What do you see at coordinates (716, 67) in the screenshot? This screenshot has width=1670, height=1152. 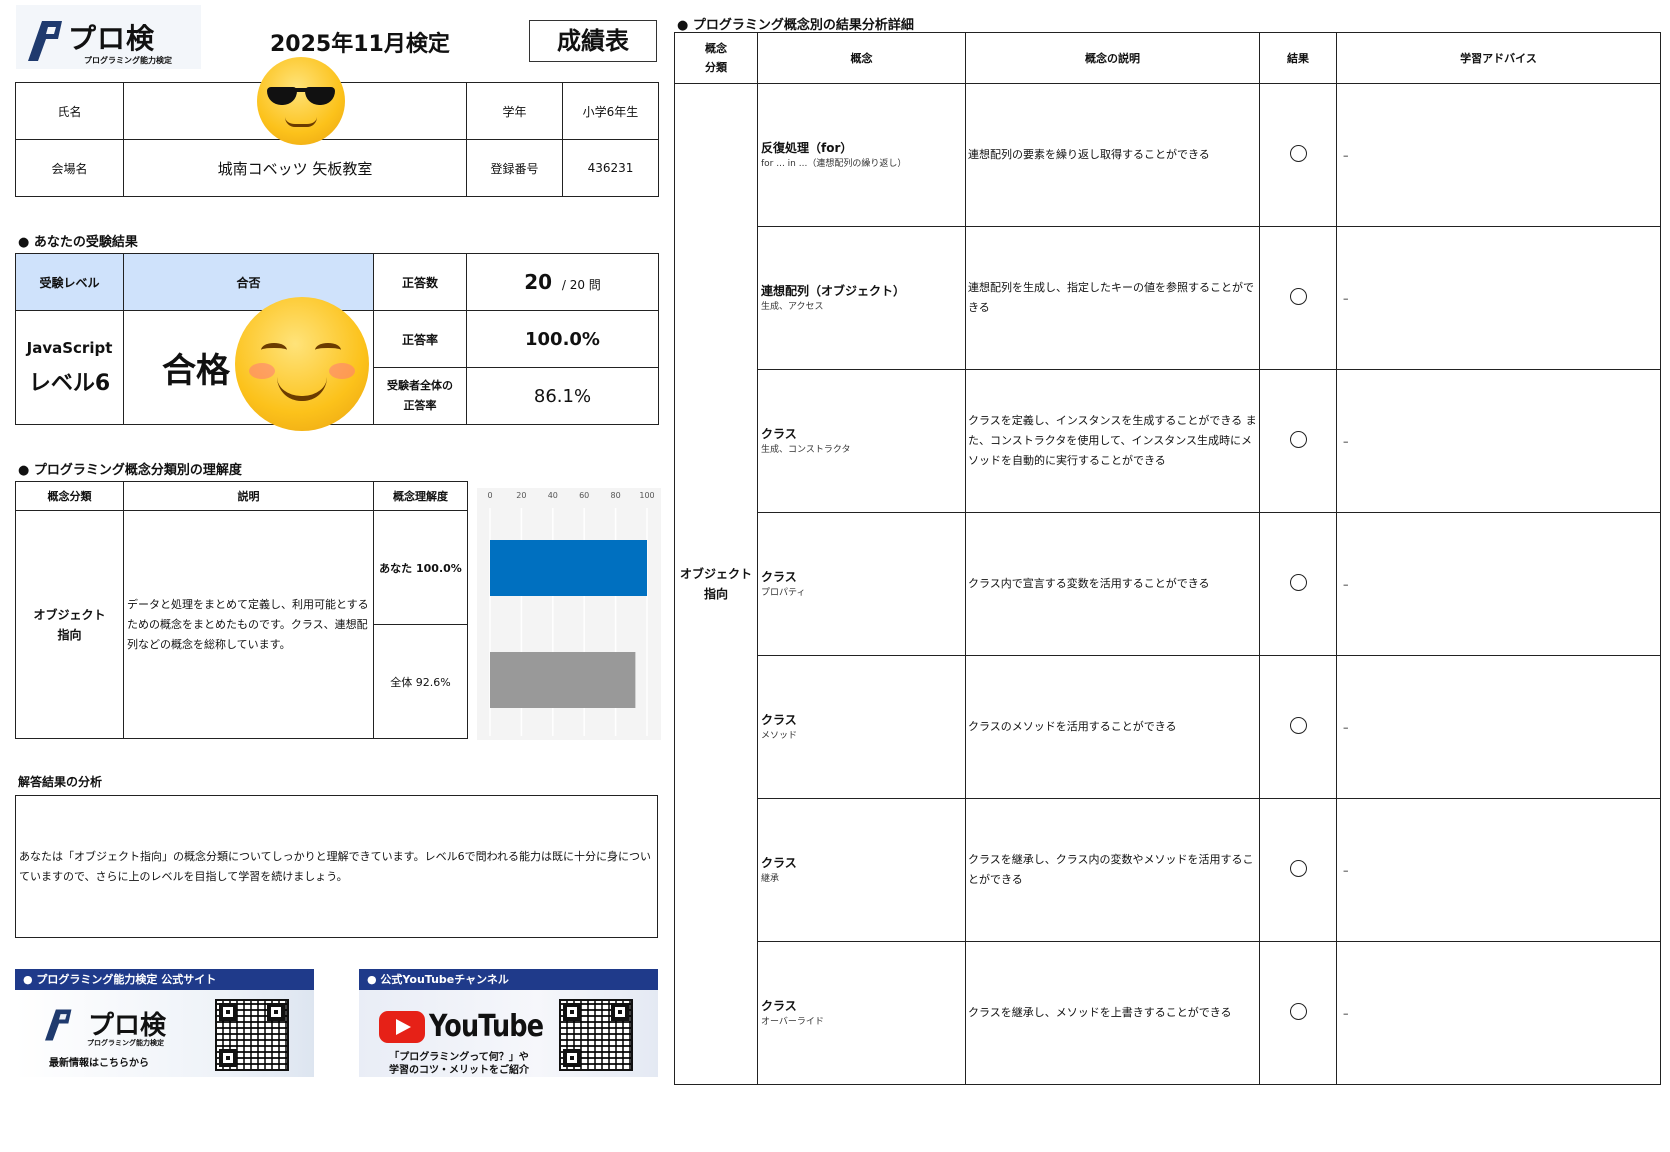 I see `detail-col-category-line2: 分類` at bounding box center [716, 67].